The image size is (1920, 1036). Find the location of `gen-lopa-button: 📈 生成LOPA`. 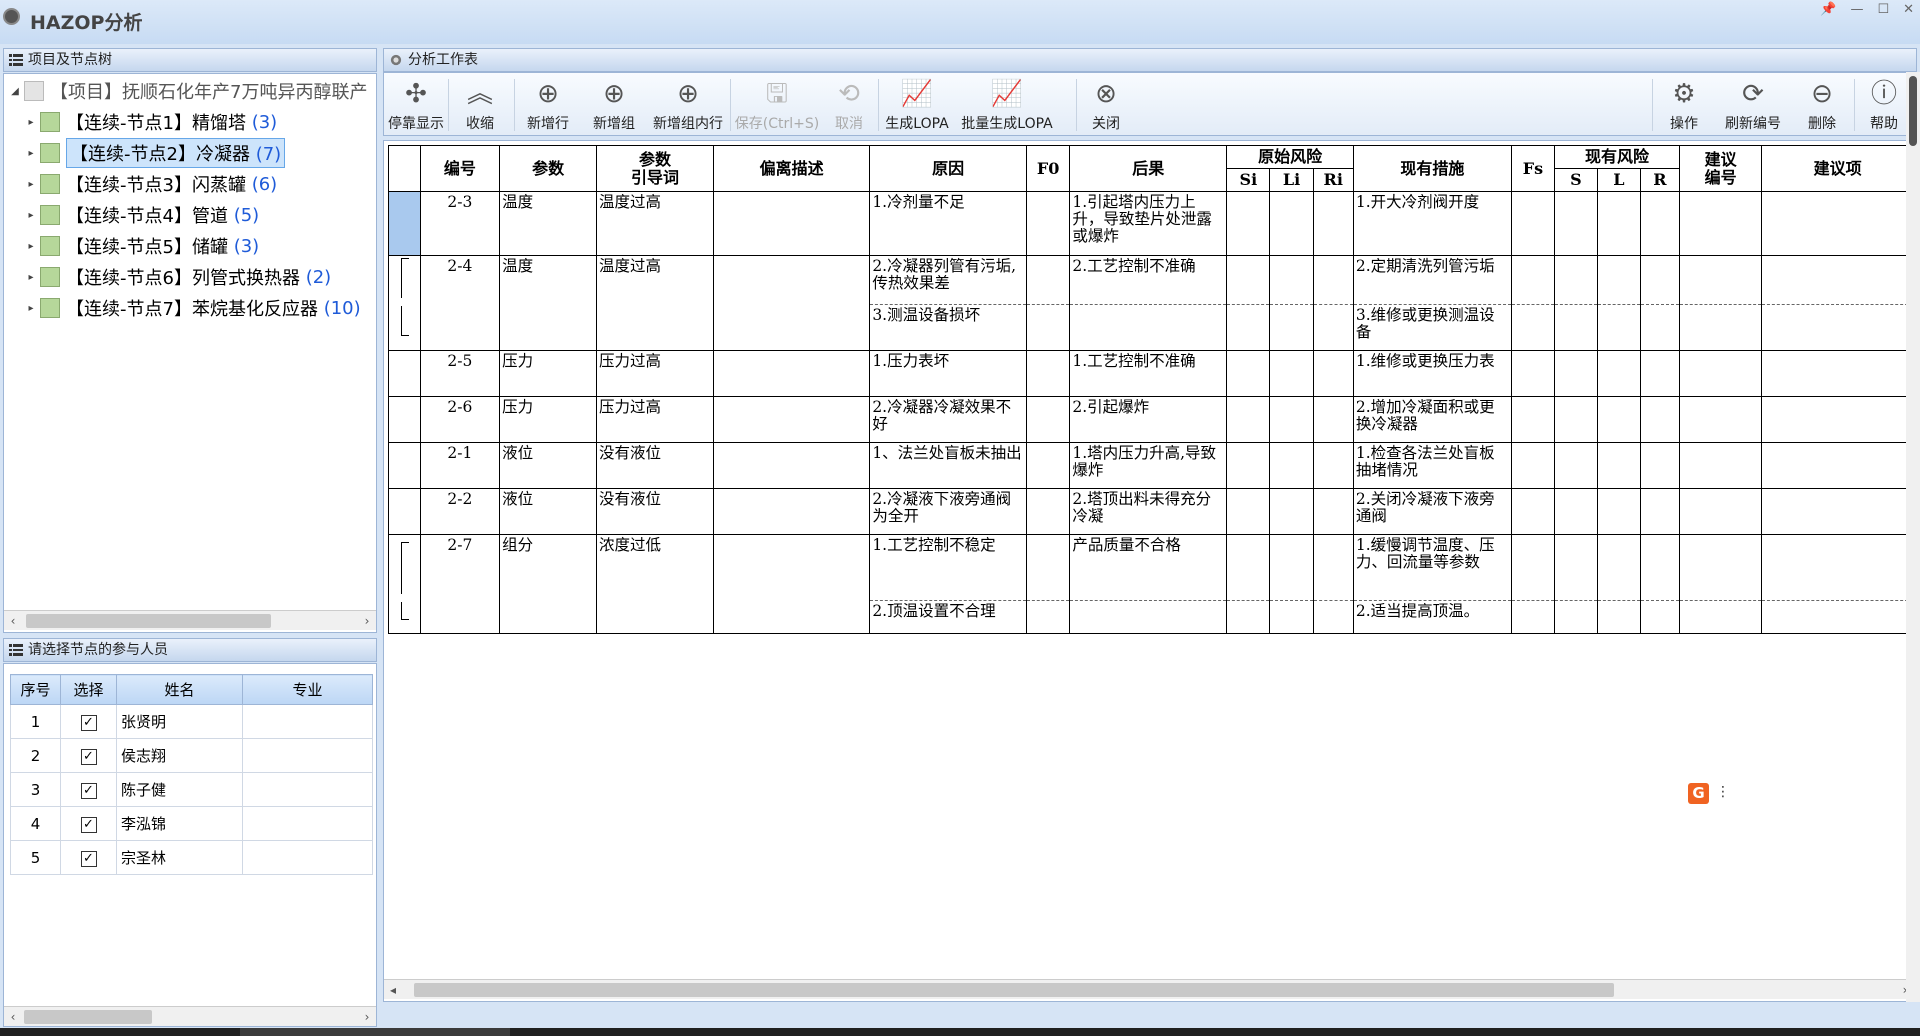

gen-lopa-button: 📈 生成LOPA is located at coordinates (917, 105).